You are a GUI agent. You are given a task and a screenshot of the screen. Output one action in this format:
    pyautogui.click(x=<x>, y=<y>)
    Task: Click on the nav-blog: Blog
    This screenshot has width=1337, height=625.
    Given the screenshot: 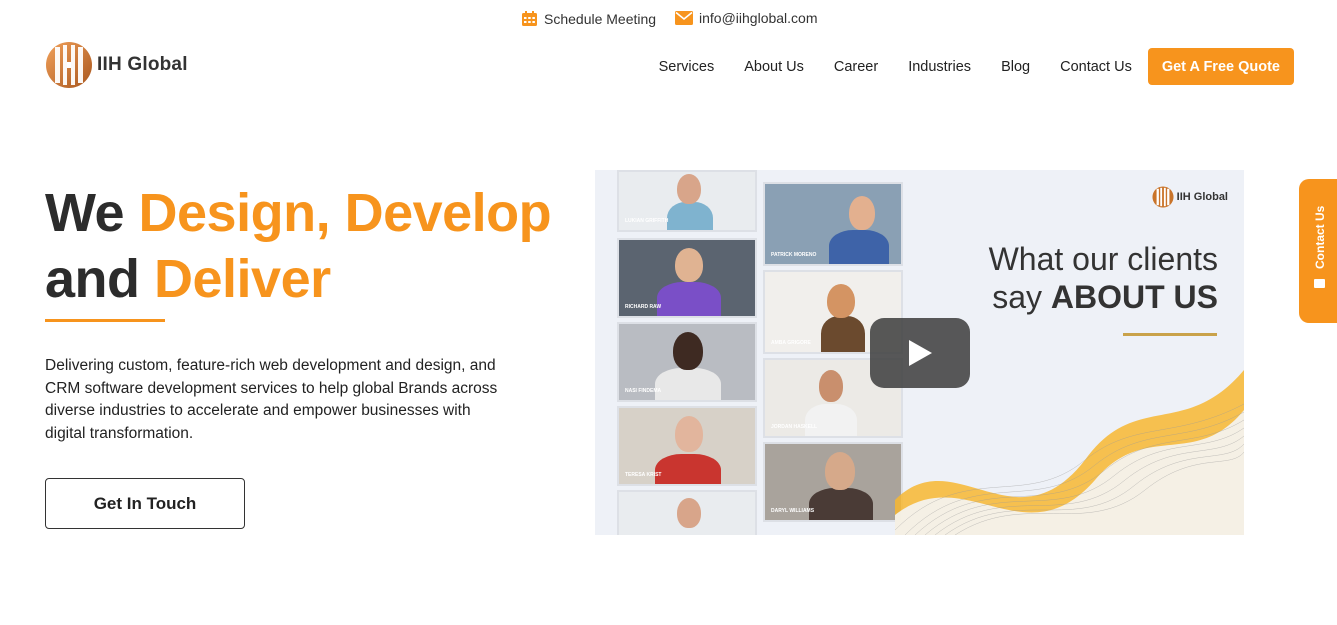 What is the action you would take?
    pyautogui.click(x=1015, y=67)
    